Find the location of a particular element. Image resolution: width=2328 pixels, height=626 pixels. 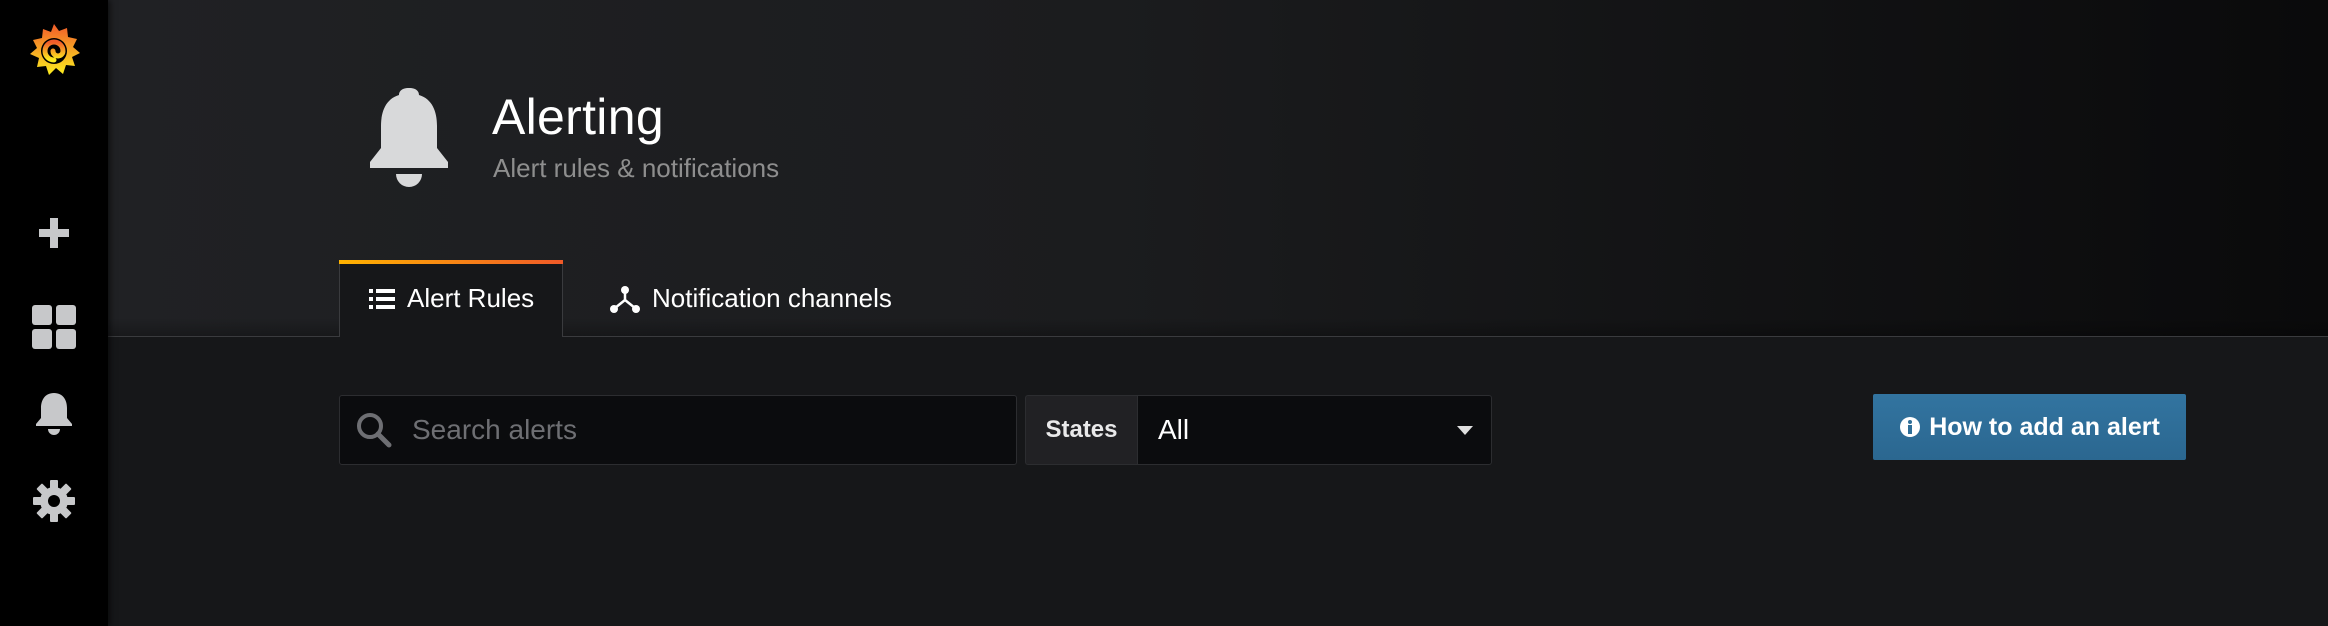

help-button-label: How to add an alert is located at coordinates (2044, 426).